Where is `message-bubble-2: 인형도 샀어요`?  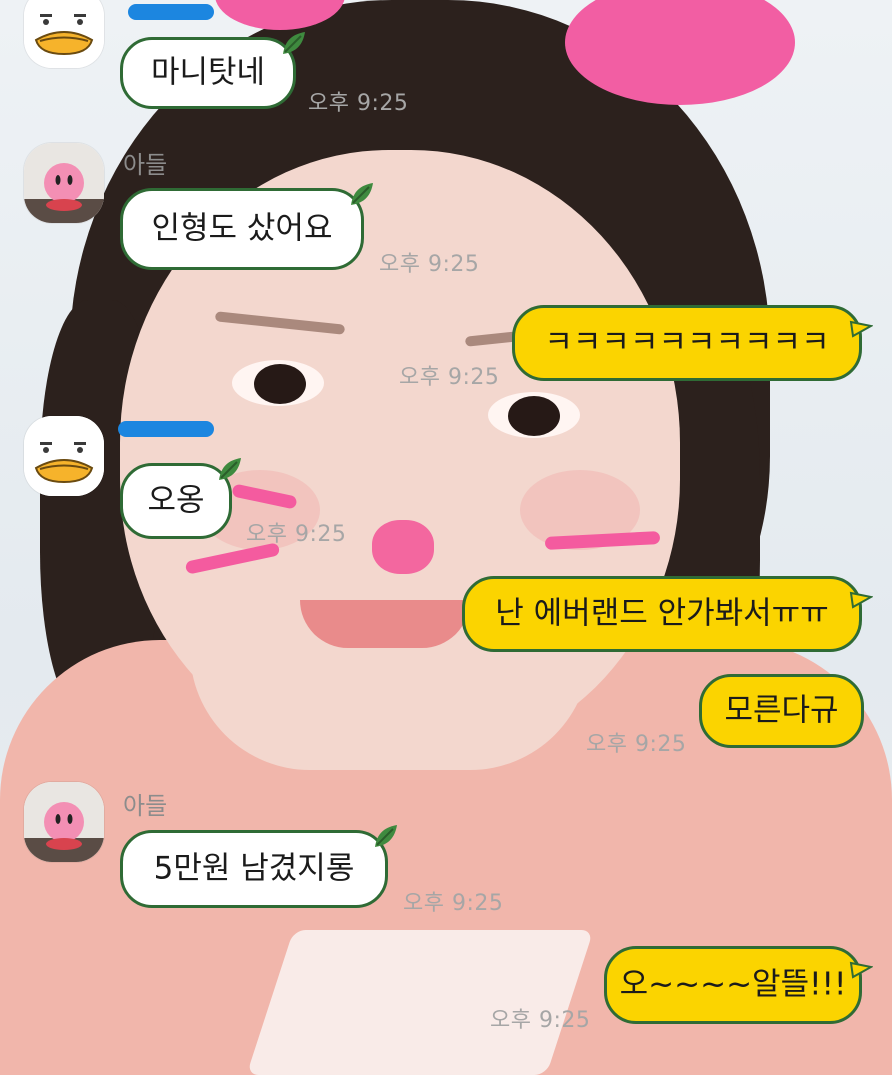
message-bubble-2: 인형도 샀어요 is located at coordinates (246, 226).